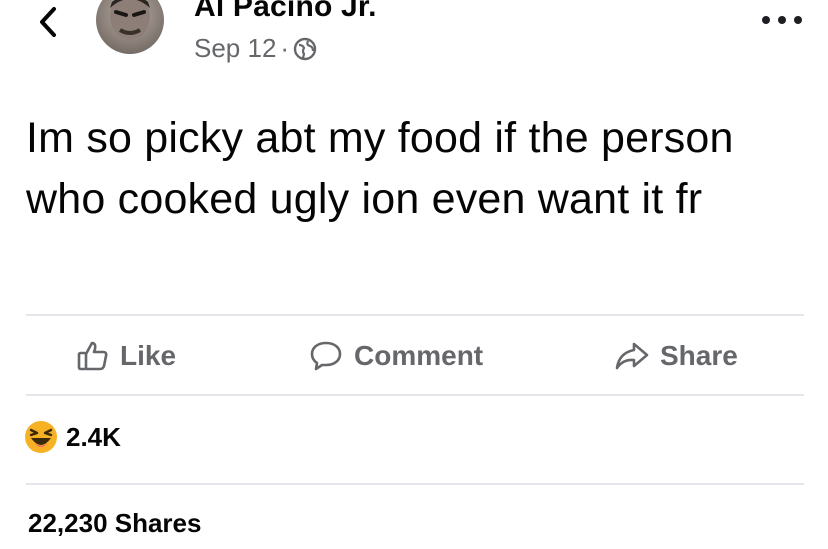 Image resolution: width=828 pixels, height=549 pixels. I want to click on action-bar: Like Comment Share, so click(415, 356).